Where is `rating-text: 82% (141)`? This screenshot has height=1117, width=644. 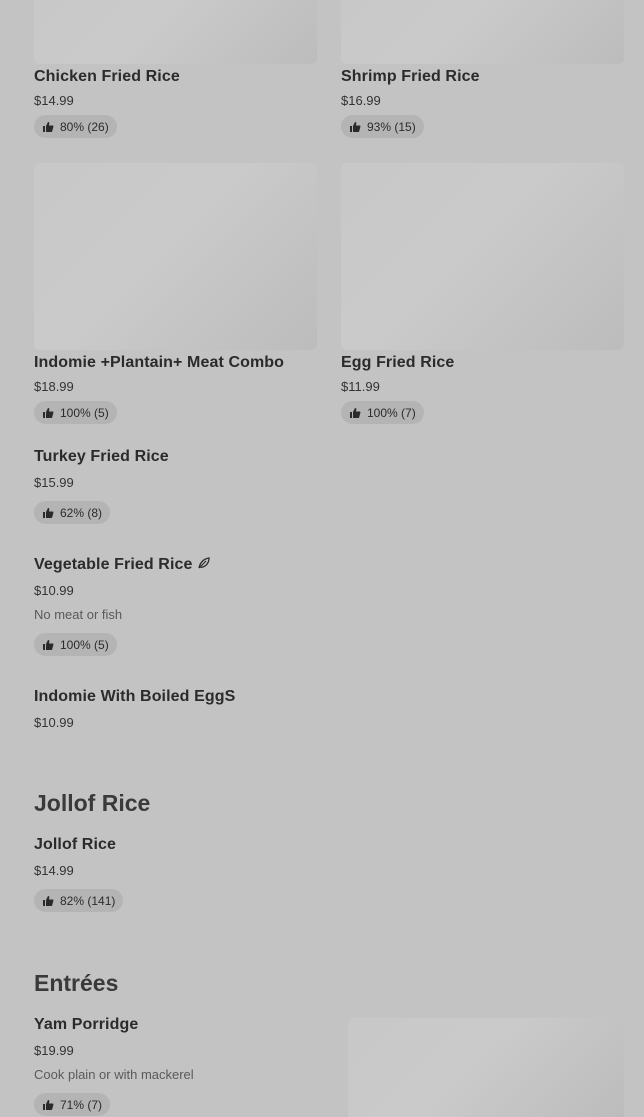 rating-text: 82% (141) is located at coordinates (88, 900).